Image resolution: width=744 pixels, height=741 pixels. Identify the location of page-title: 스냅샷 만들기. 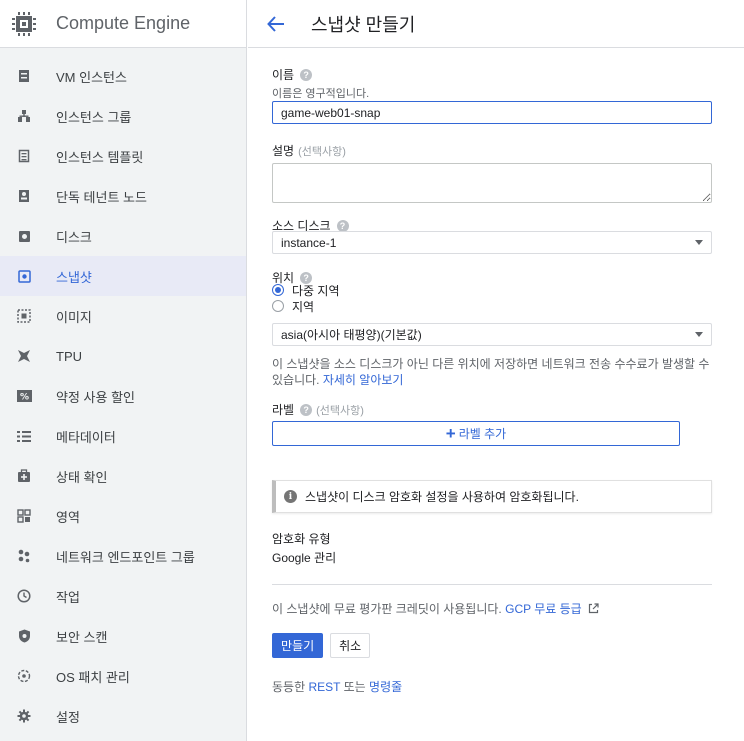
(363, 24).